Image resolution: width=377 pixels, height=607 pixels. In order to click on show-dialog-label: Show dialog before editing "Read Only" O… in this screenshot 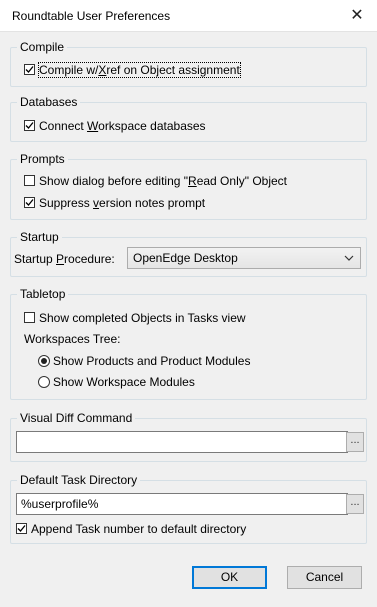, I will do `click(163, 181)`.